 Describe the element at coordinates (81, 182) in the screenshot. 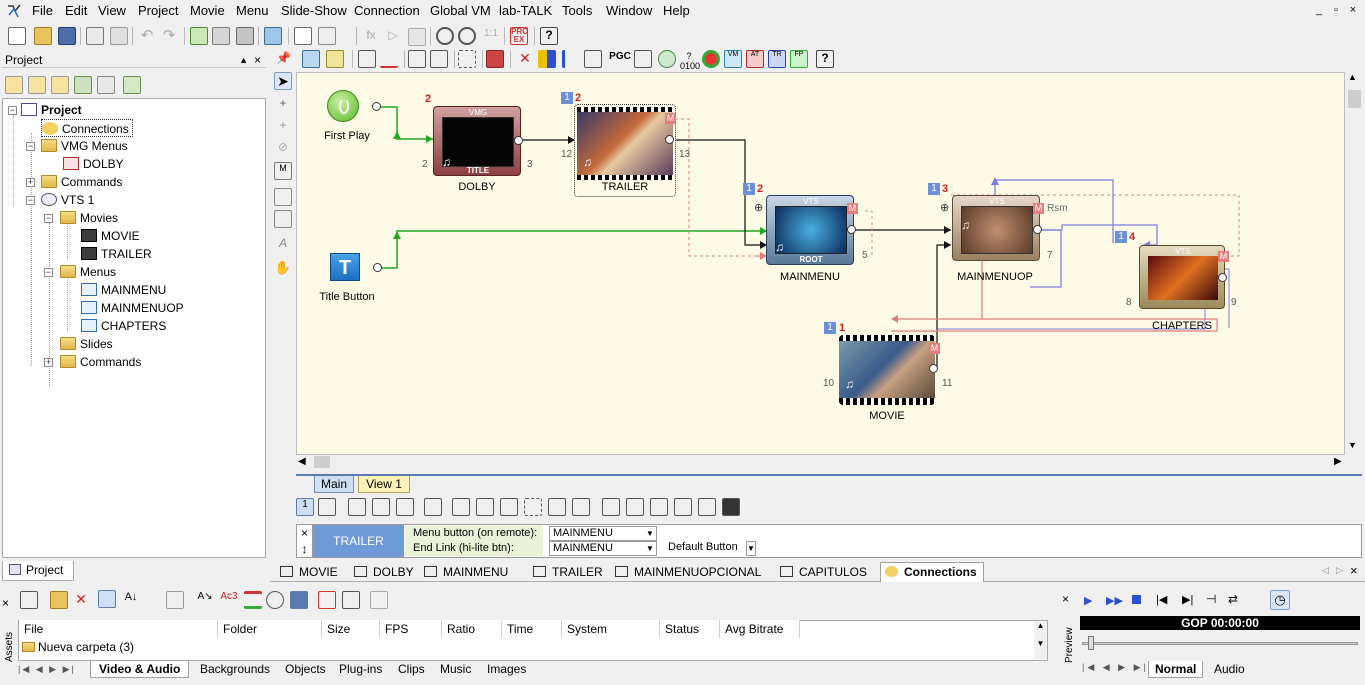

I see `tree-node-commands: Commands` at that location.